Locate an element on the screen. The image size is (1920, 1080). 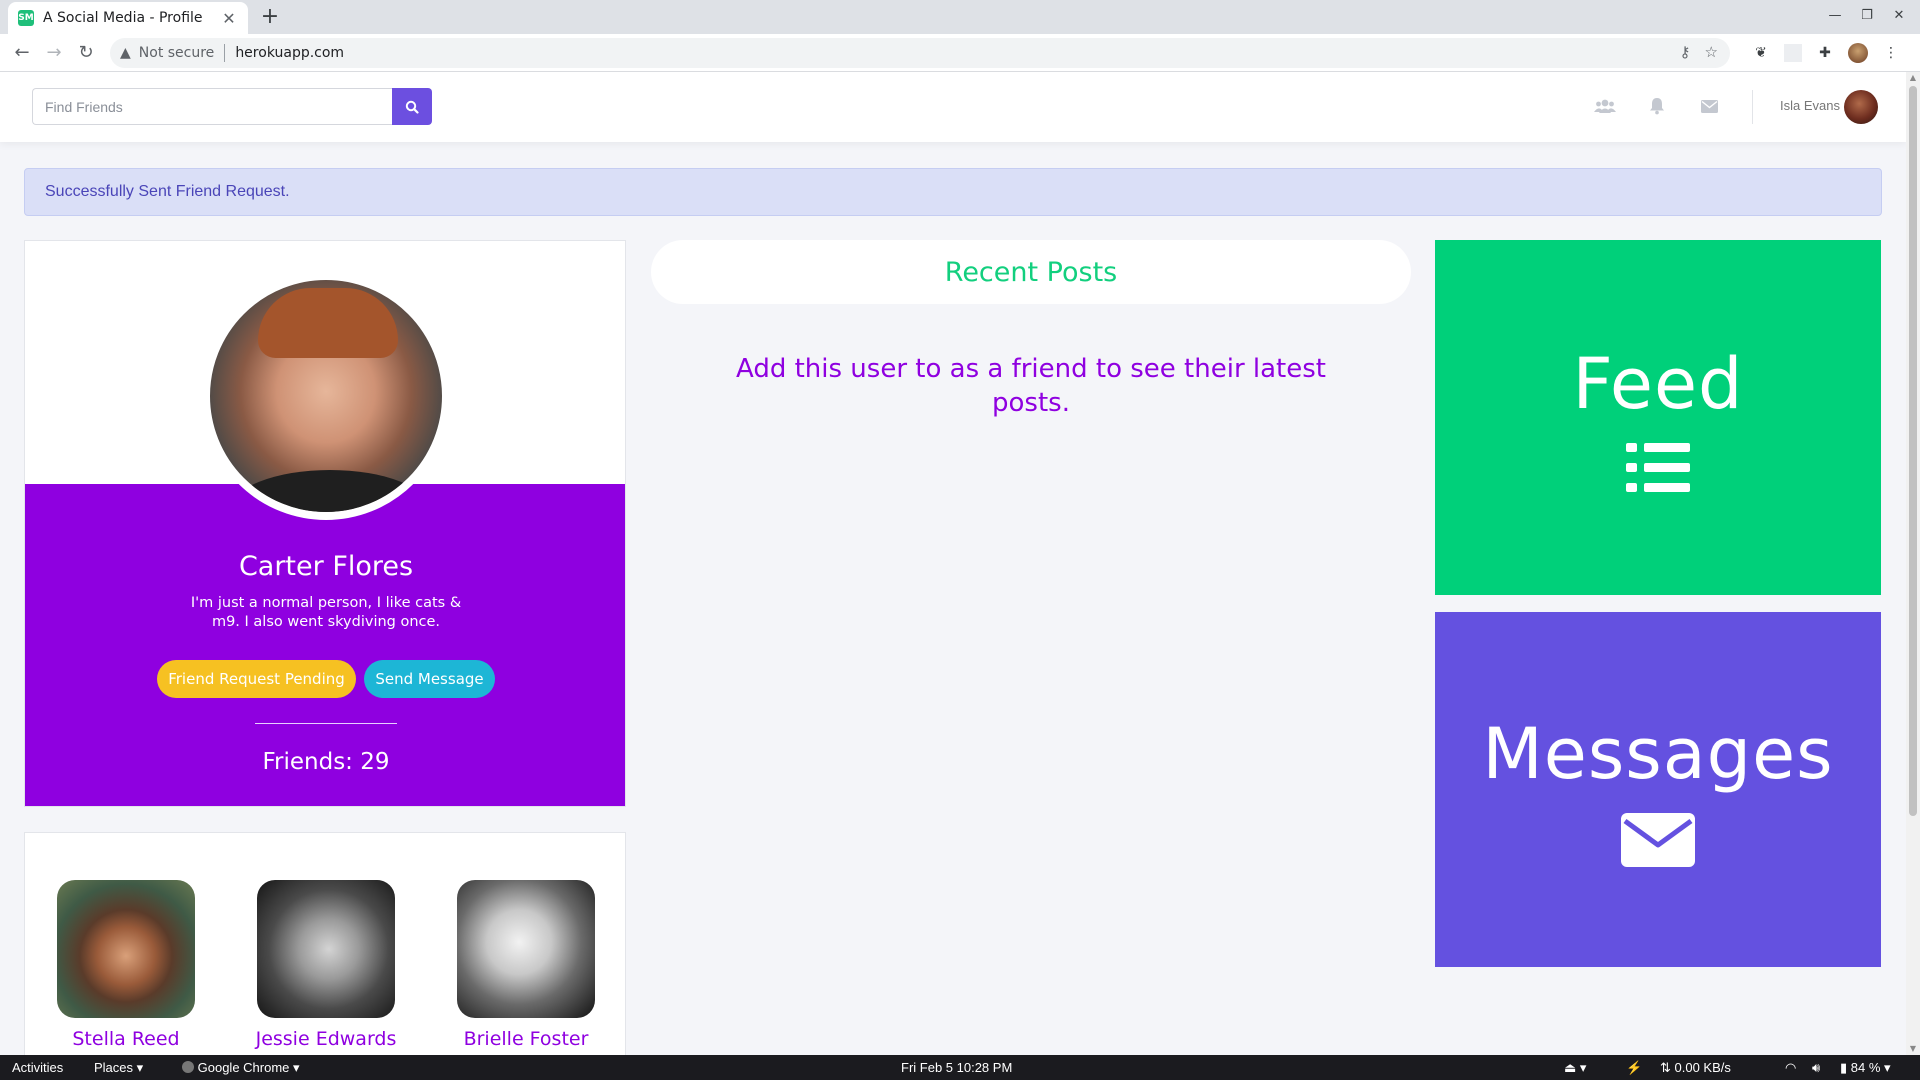
address-bar: ▲ Not secure herokuapp.com ⚷ ☆ is located at coordinates (920, 53).